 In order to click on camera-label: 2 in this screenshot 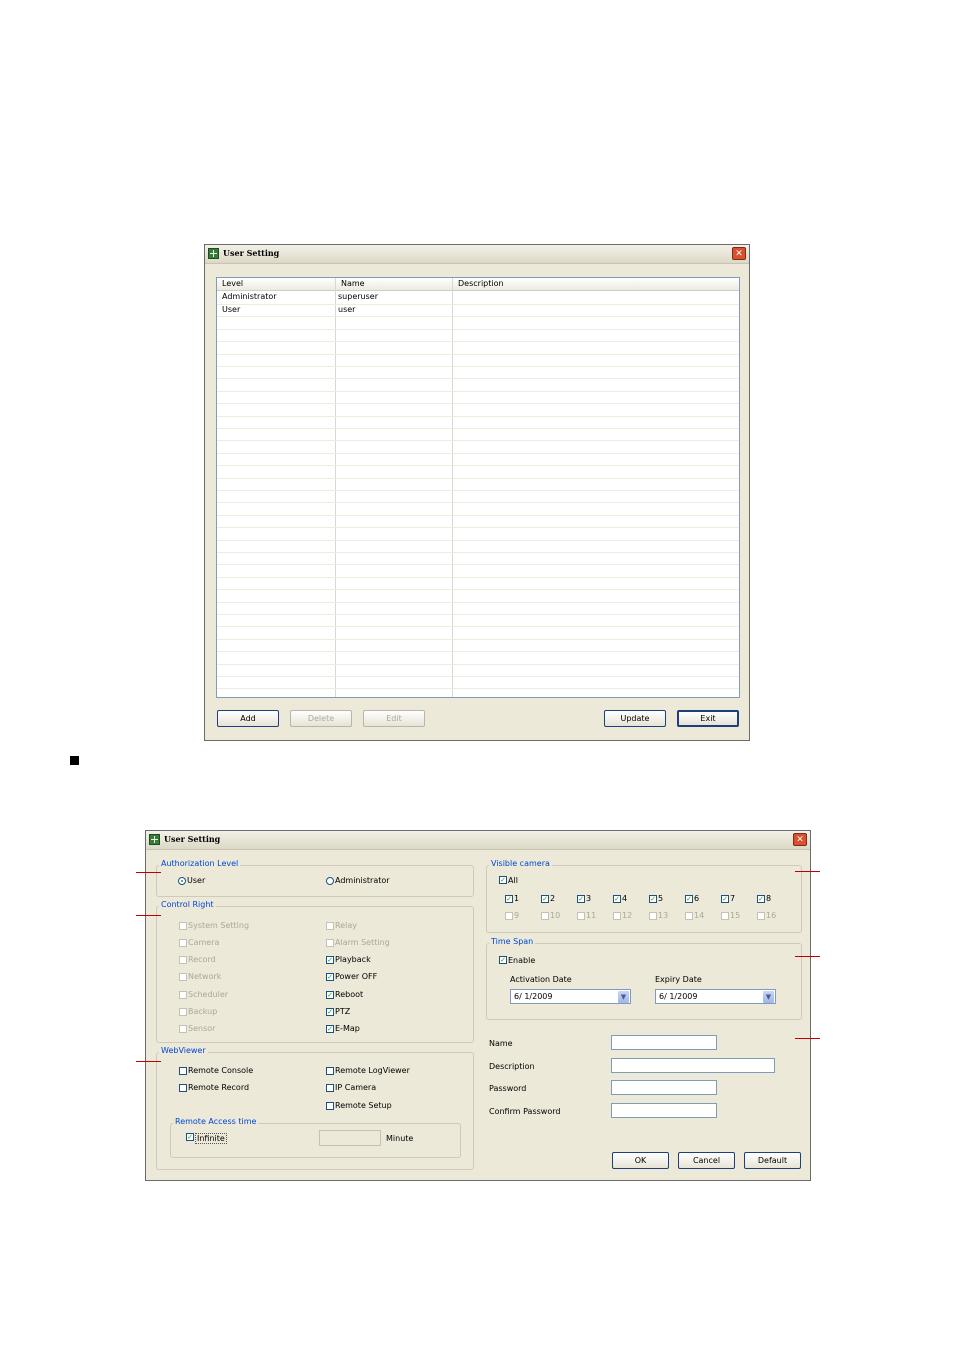, I will do `click(552, 898)`.